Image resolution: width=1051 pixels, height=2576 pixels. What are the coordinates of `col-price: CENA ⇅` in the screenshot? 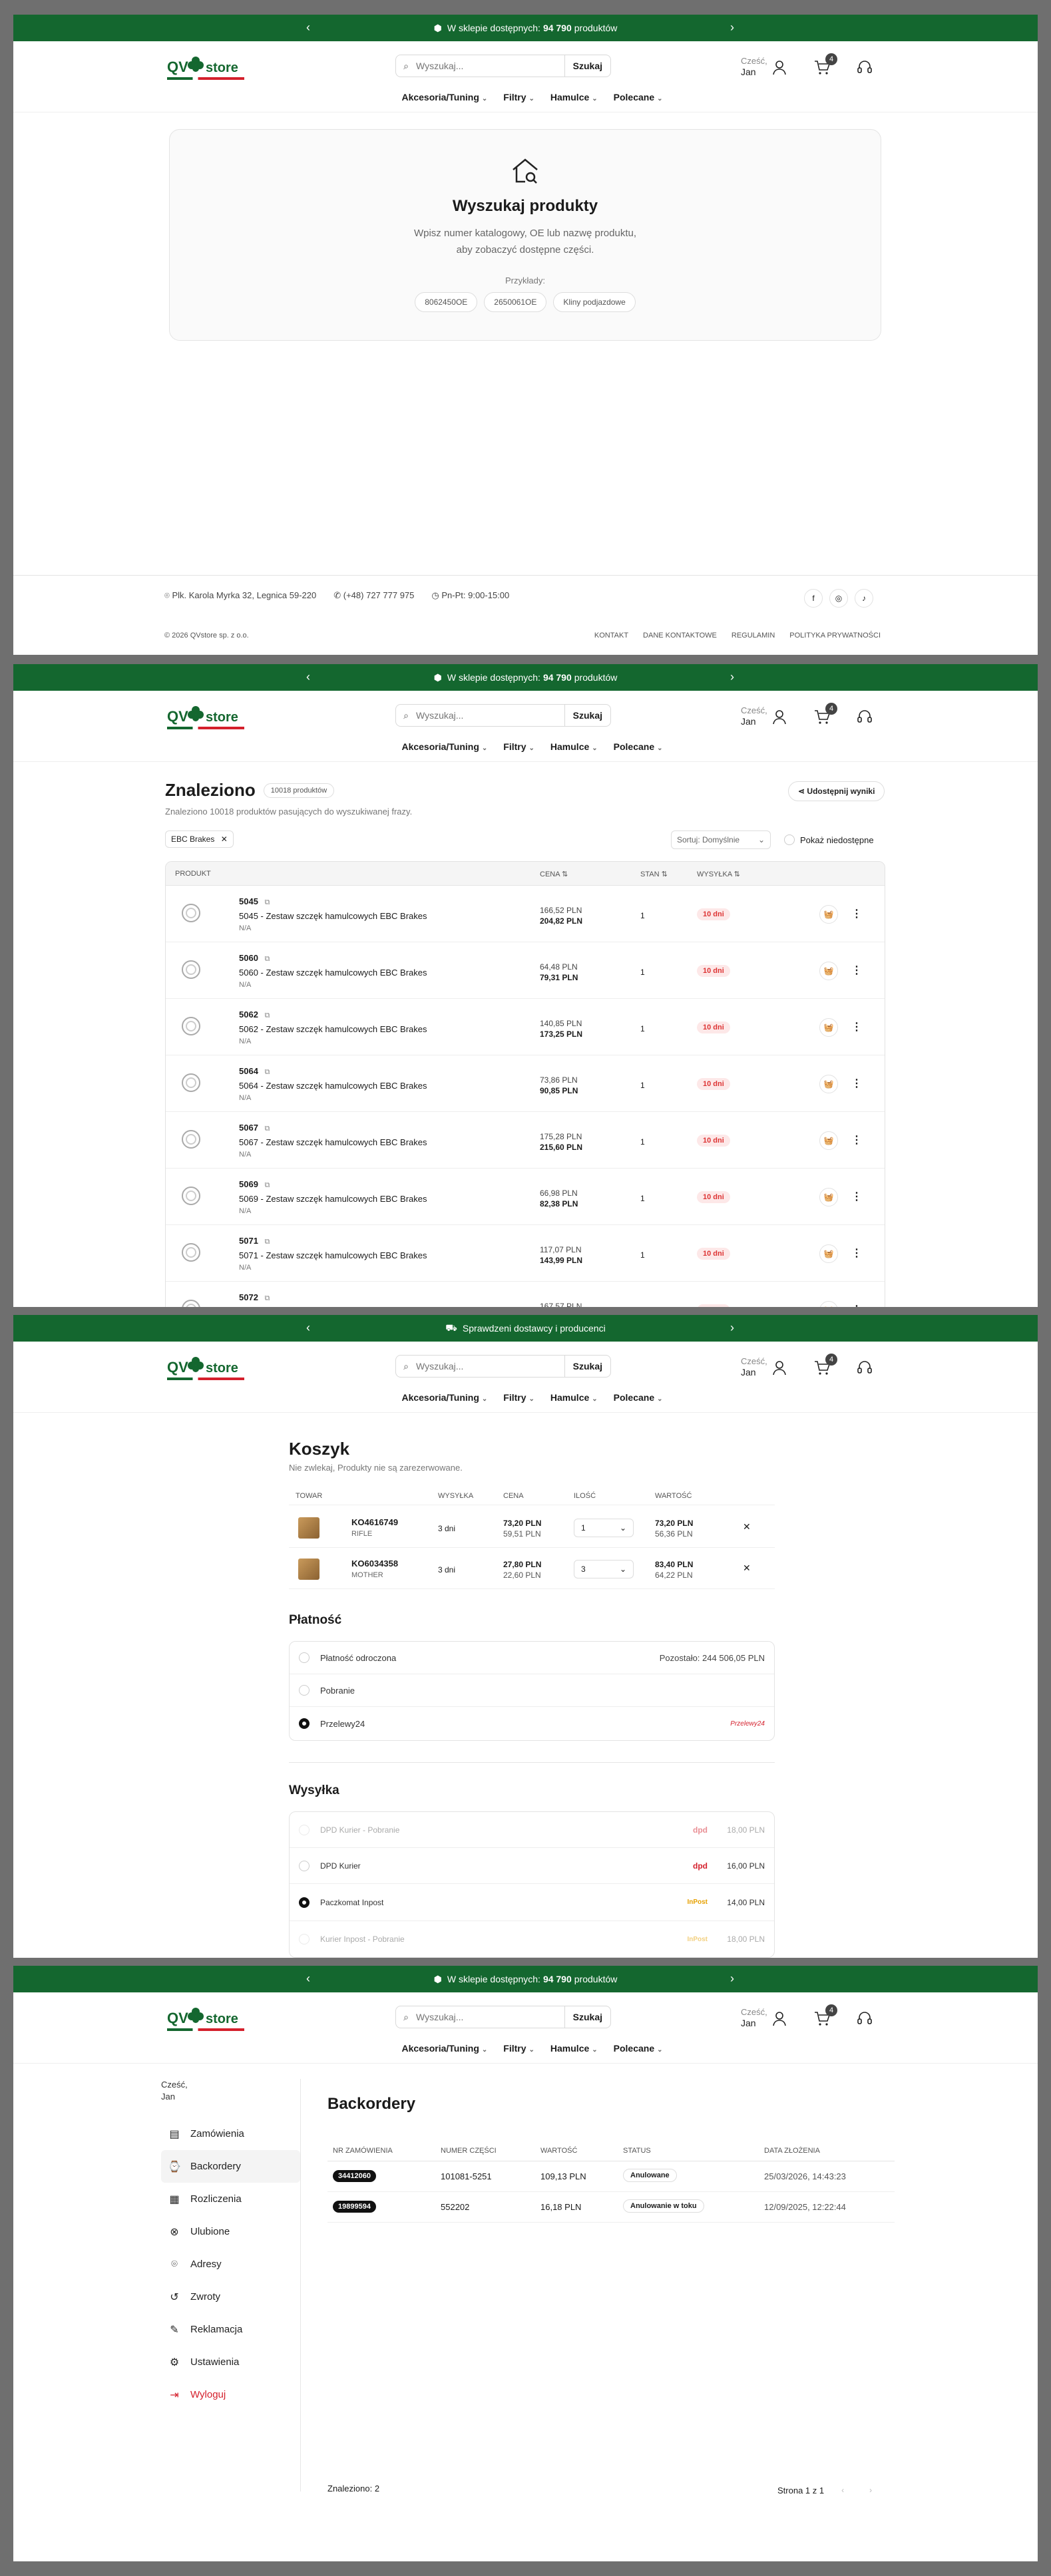 It's located at (554, 874).